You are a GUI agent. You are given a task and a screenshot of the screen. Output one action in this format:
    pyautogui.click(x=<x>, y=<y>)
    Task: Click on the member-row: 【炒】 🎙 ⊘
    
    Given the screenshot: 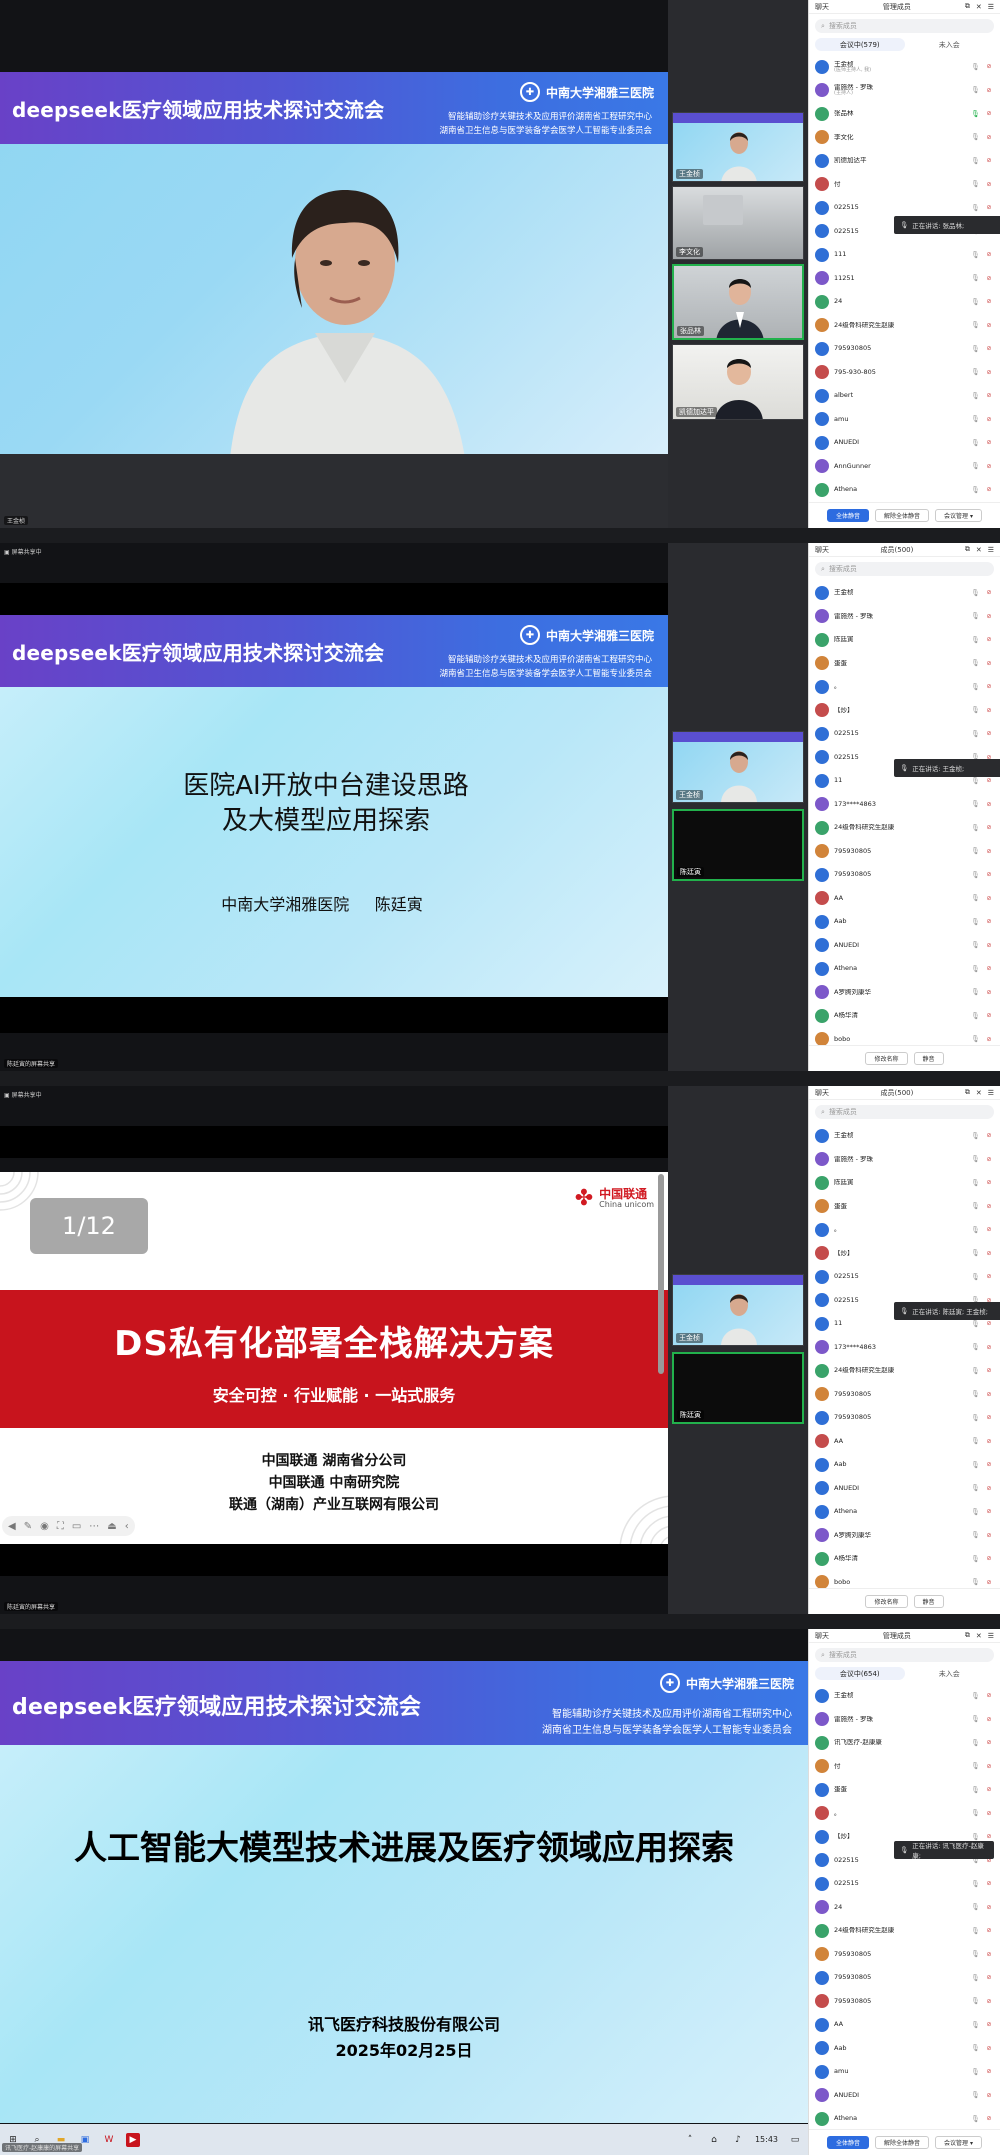 What is the action you would take?
    pyautogui.click(x=904, y=711)
    